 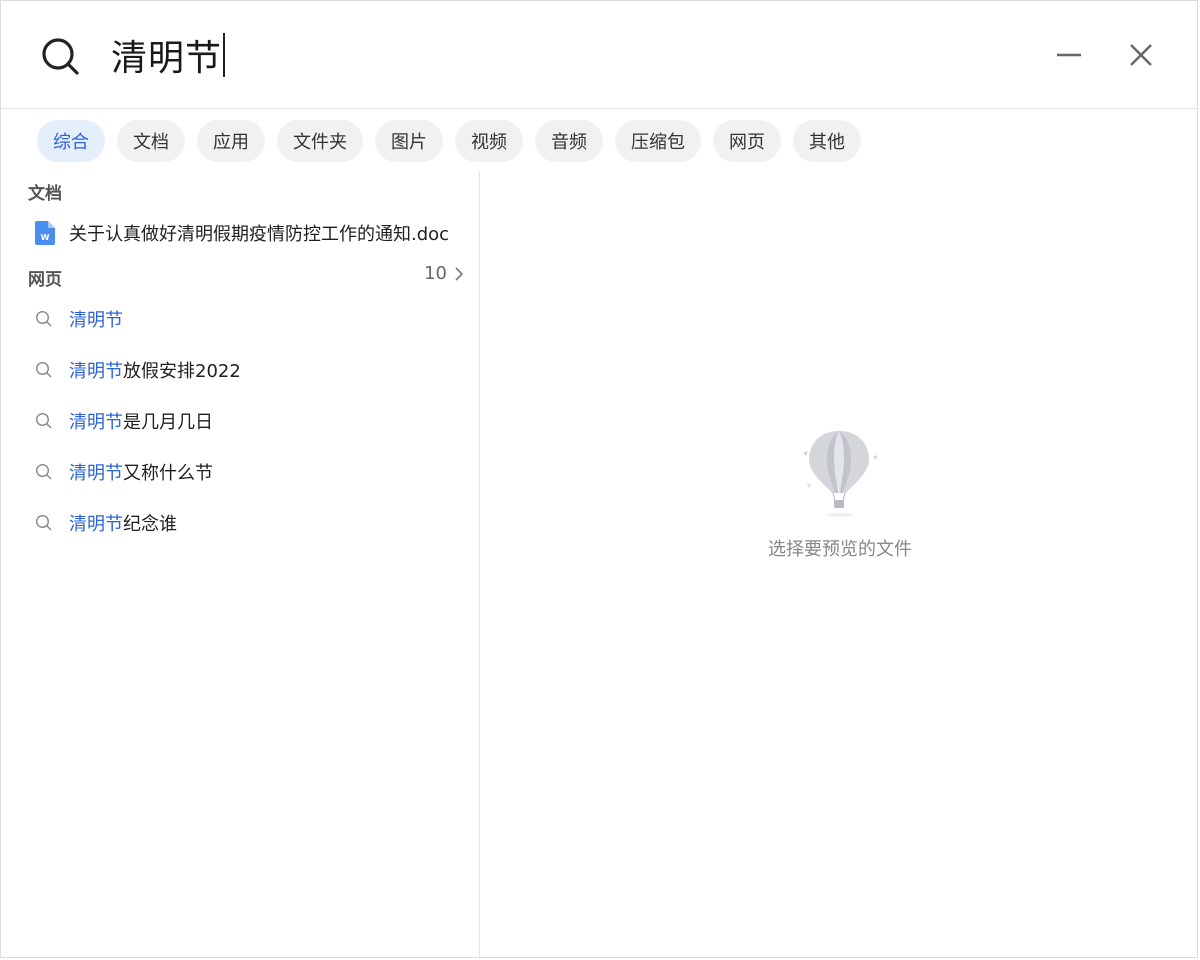 What do you see at coordinates (231, 141) in the screenshot?
I see `filter-chip-apps: 应用` at bounding box center [231, 141].